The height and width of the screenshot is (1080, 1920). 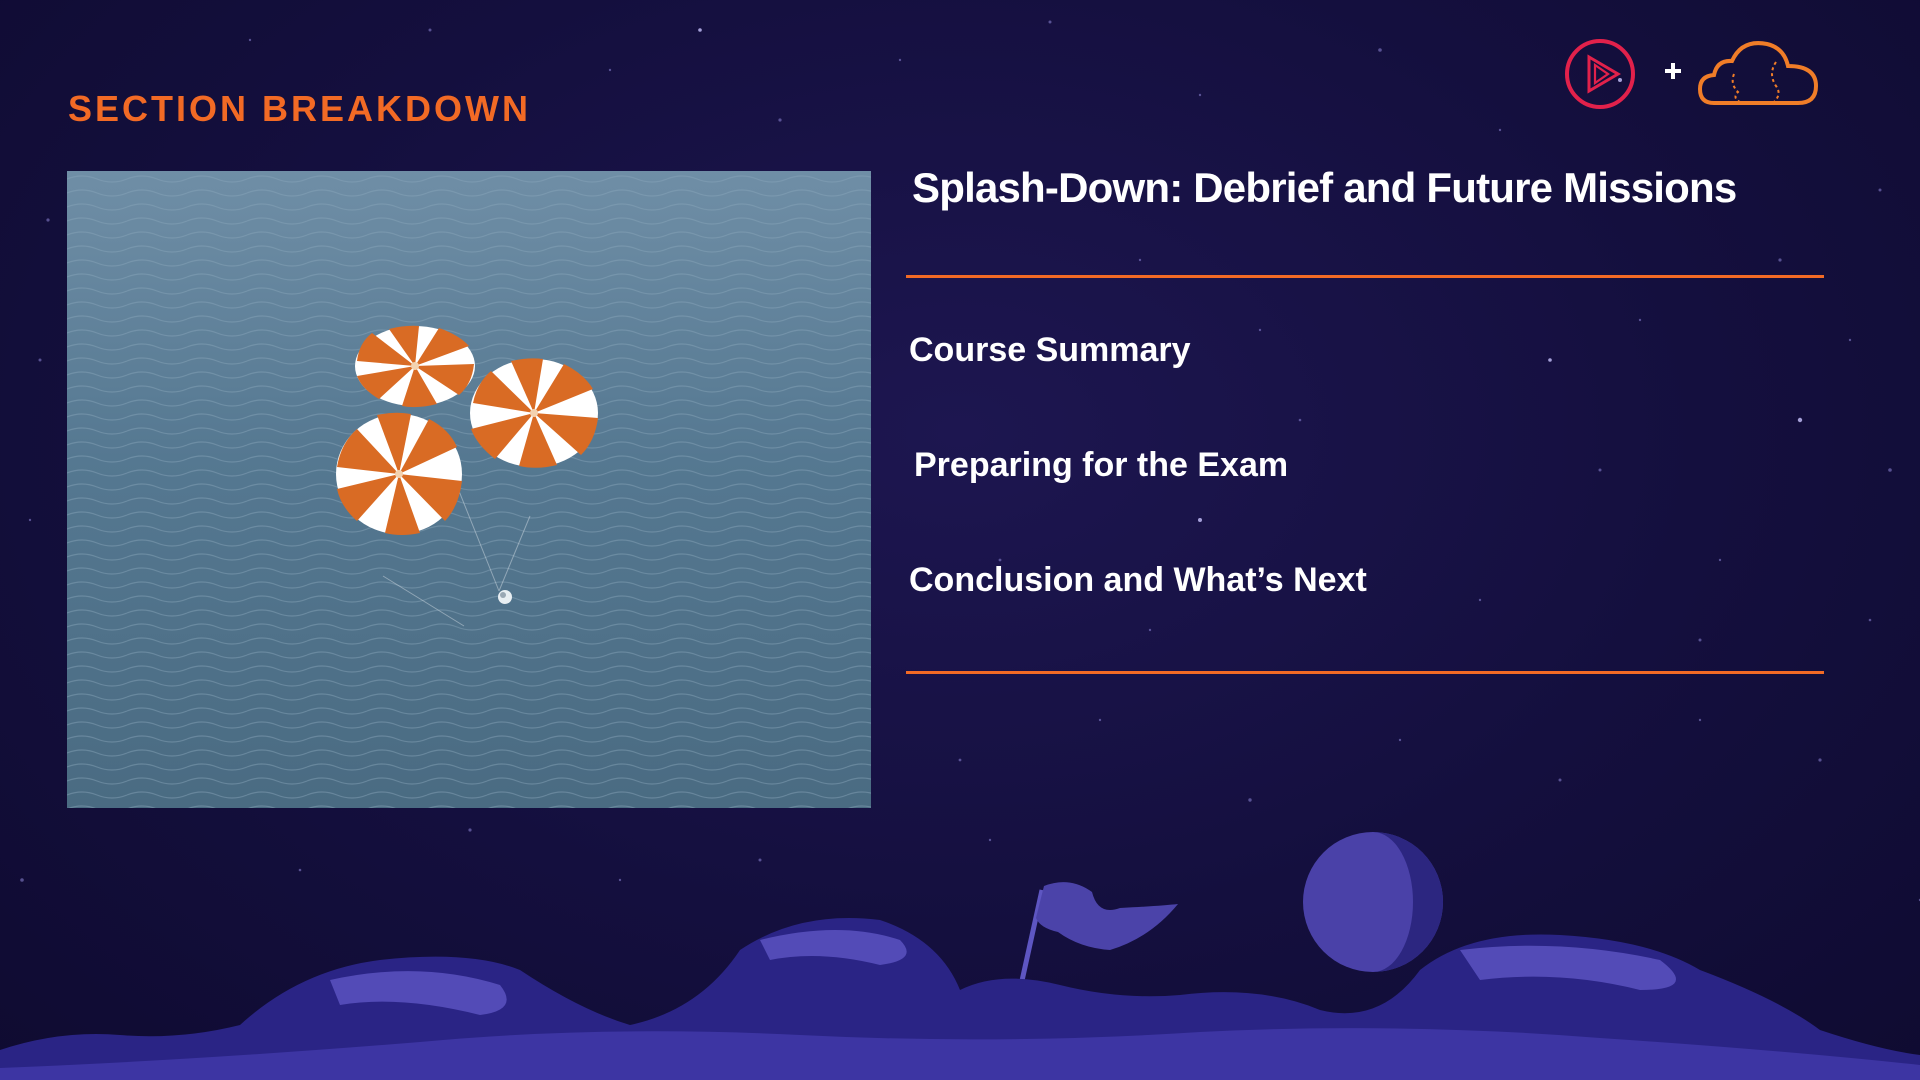 What do you see at coordinates (1101, 465) in the screenshot?
I see `topic-item: Preparing for the Exam` at bounding box center [1101, 465].